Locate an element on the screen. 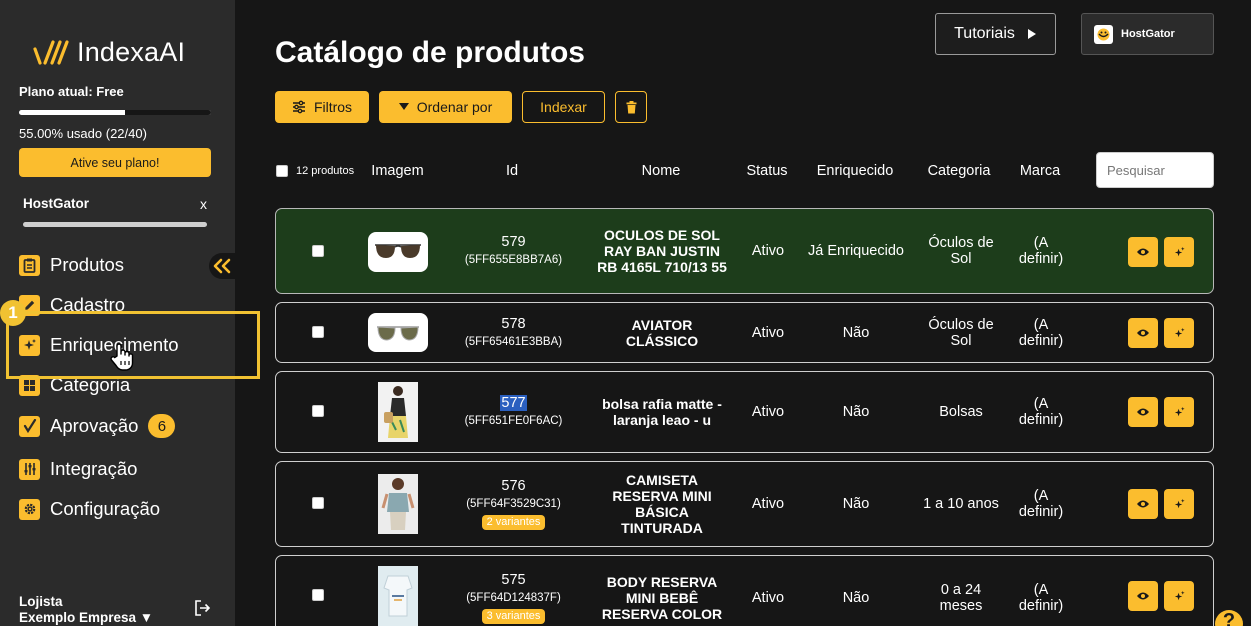 Image resolution: width=1251 pixels, height=626 pixels. product-id: 579 is located at coordinates (513, 242).